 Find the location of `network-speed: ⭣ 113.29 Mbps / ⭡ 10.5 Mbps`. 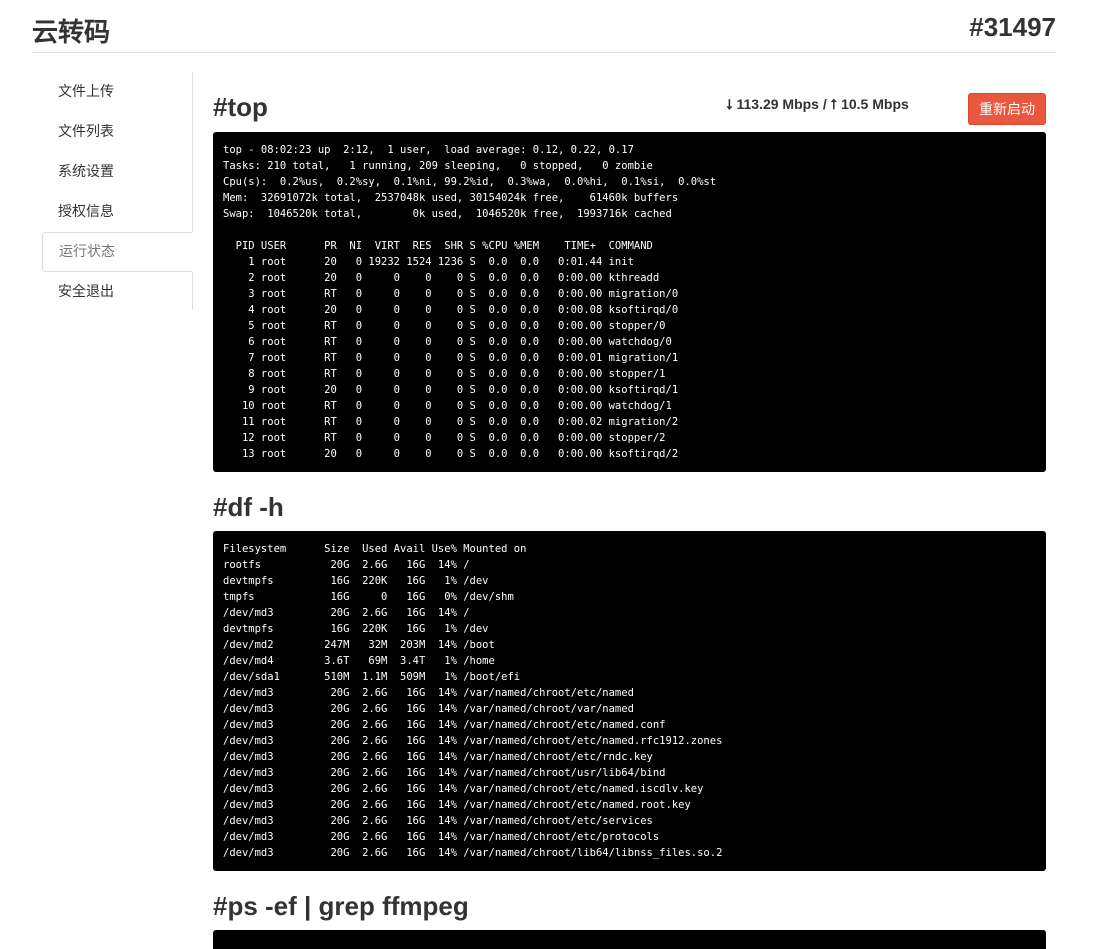

network-speed: ⭣ 113.29 Mbps / ⭡ 10.5 Mbps is located at coordinates (817, 104).